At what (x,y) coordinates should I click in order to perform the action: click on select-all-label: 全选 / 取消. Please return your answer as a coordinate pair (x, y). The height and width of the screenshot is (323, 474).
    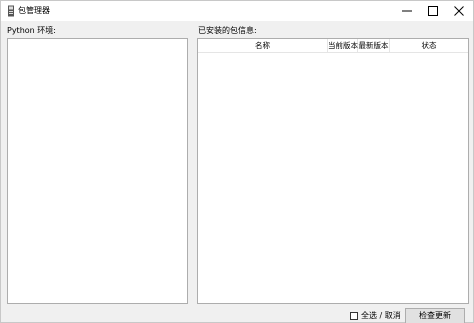
    Looking at the image, I should click on (381, 316).